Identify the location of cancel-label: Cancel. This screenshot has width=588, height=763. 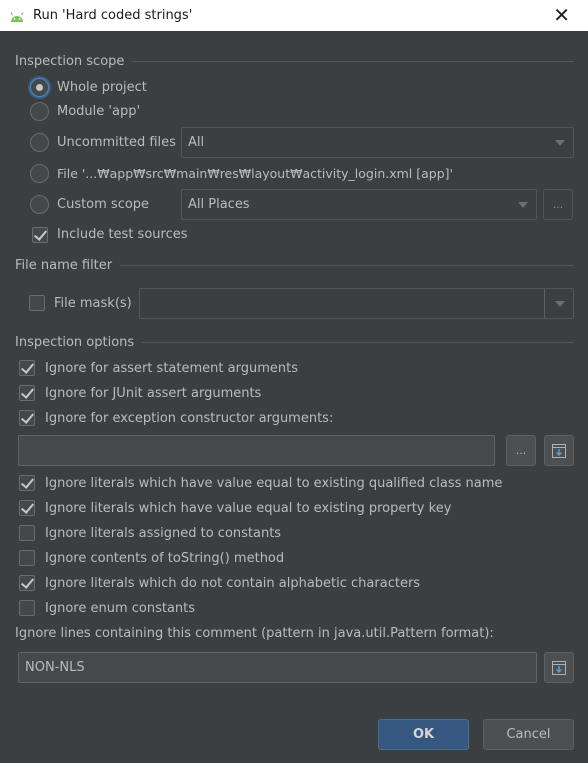
(528, 734).